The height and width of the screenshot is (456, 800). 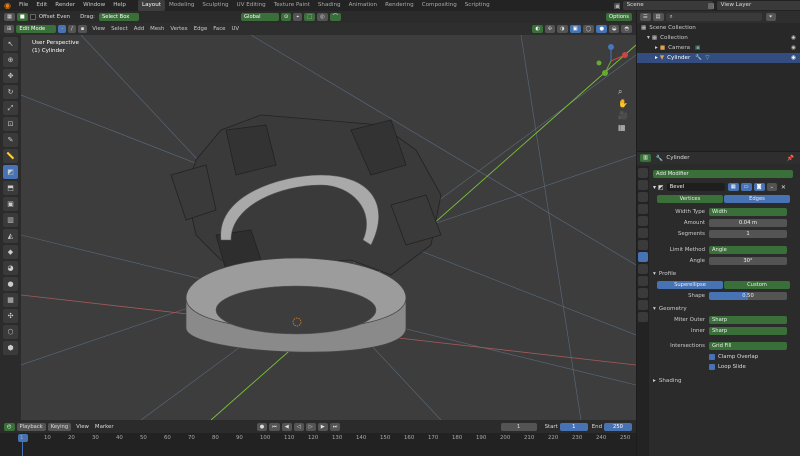 I want to click on miter-outer-dropdown: Sharp, so click(x=748, y=320).